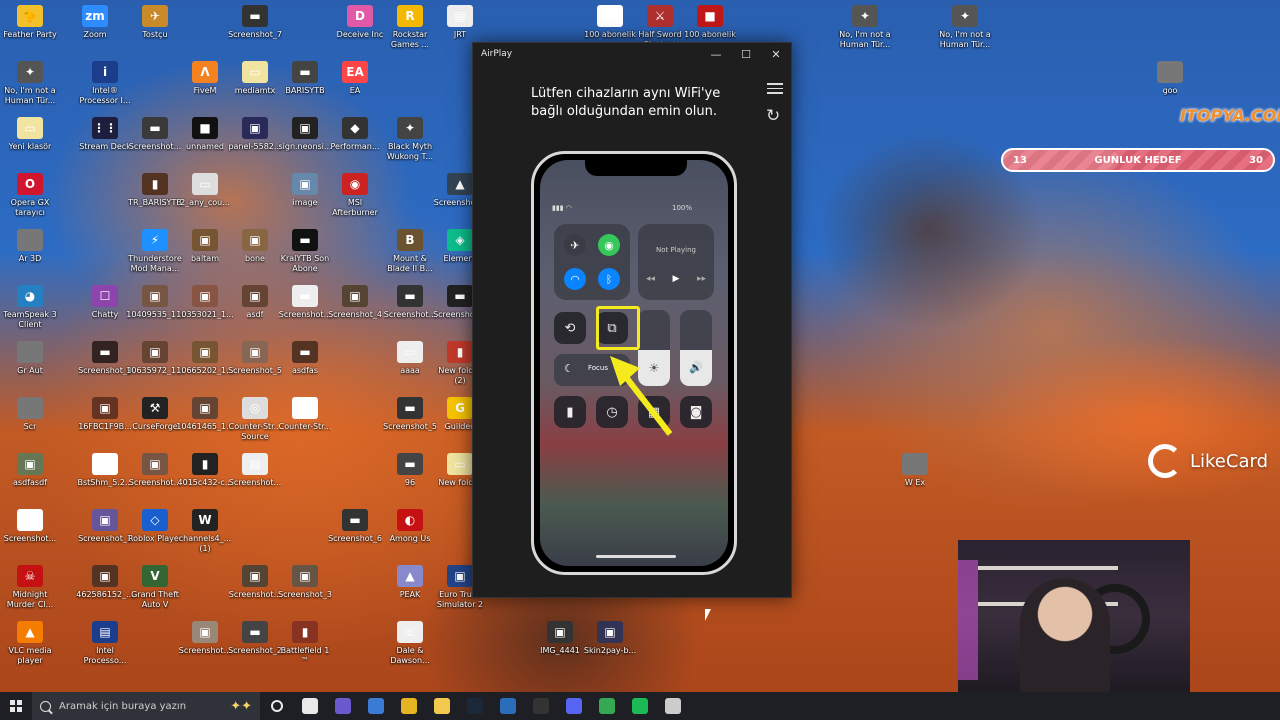 Image resolution: width=1280 pixels, height=720 pixels. Describe the element at coordinates (30, 414) in the screenshot. I see `desktop-icon: Scr` at that location.